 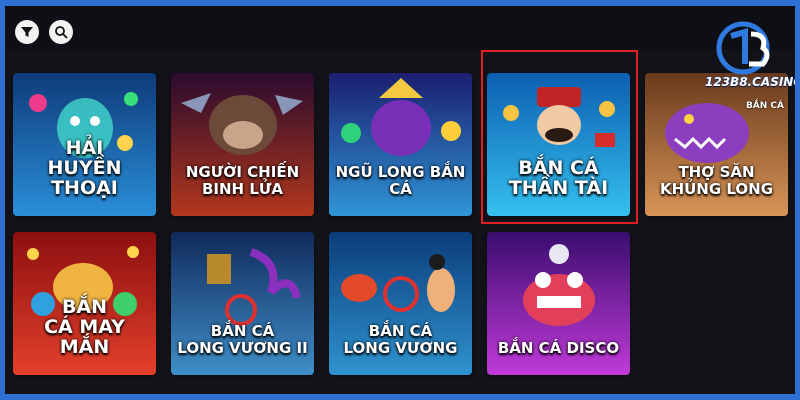 I want to click on game-title: BẮN CÁ MAY MẮN, so click(x=84, y=327).